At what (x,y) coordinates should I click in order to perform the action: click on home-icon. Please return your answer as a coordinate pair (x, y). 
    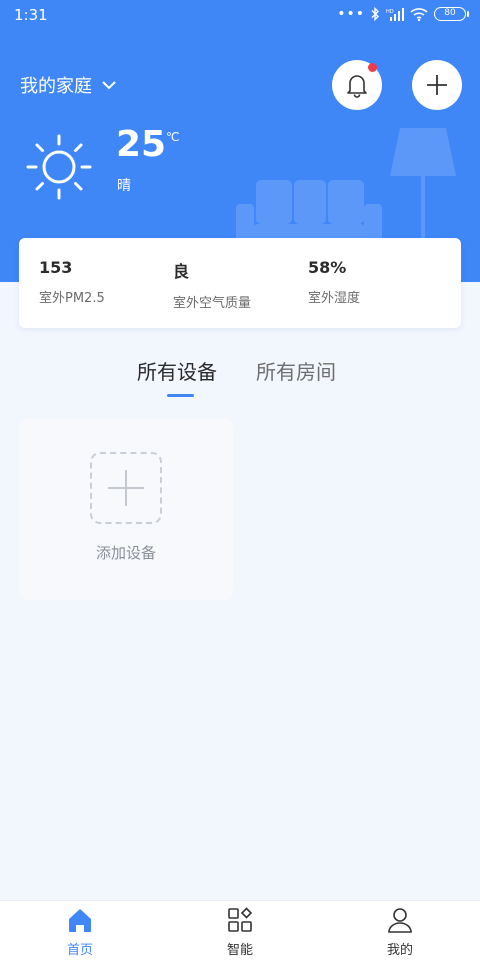
    Looking at the image, I should click on (80, 920).